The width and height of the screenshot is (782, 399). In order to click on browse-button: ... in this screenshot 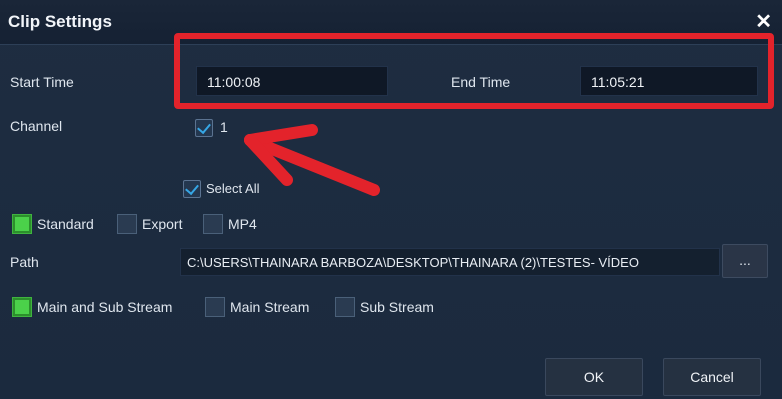, I will do `click(745, 261)`.